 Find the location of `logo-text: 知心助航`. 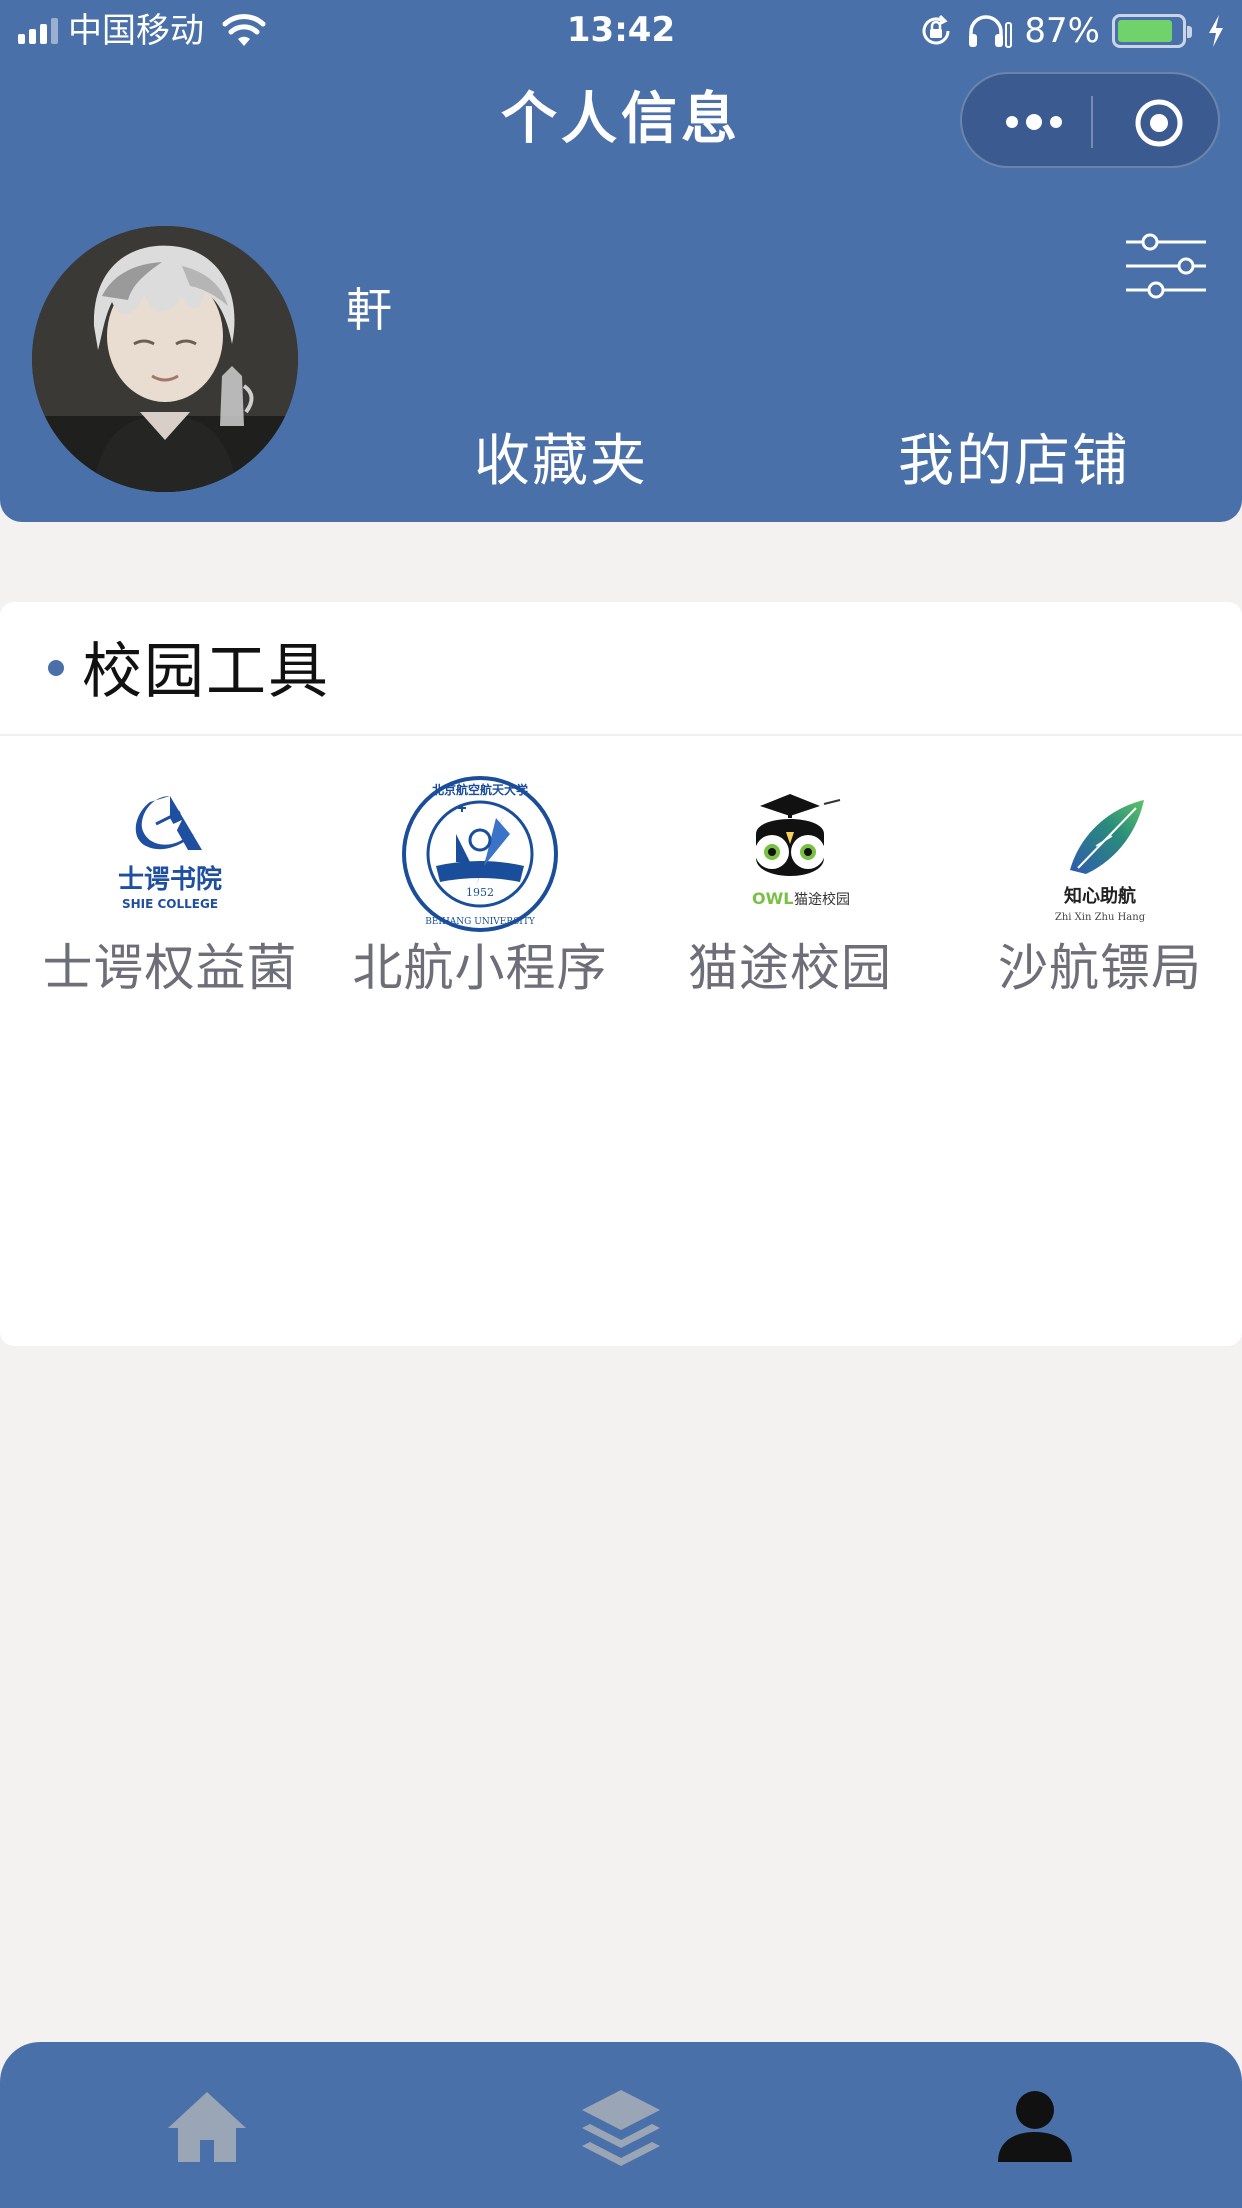

logo-text: 知心助航 is located at coordinates (1100, 896).